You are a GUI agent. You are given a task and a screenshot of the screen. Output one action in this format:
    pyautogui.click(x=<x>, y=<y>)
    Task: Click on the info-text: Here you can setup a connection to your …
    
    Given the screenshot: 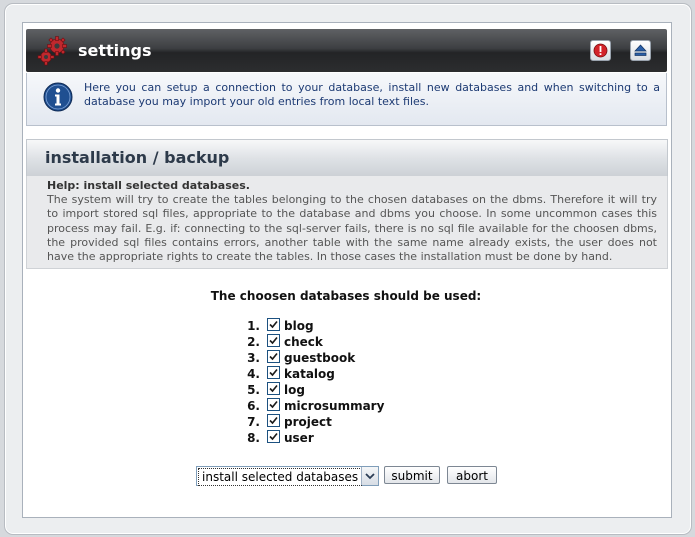 What is the action you would take?
    pyautogui.click(x=372, y=94)
    